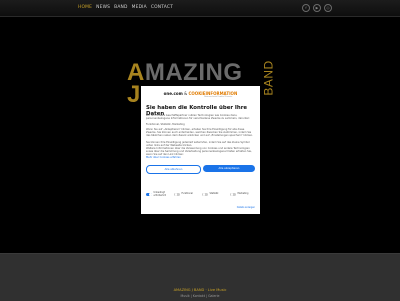  What do you see at coordinates (243, 194) in the screenshot?
I see `toggle-marketing: Marketing` at bounding box center [243, 194].